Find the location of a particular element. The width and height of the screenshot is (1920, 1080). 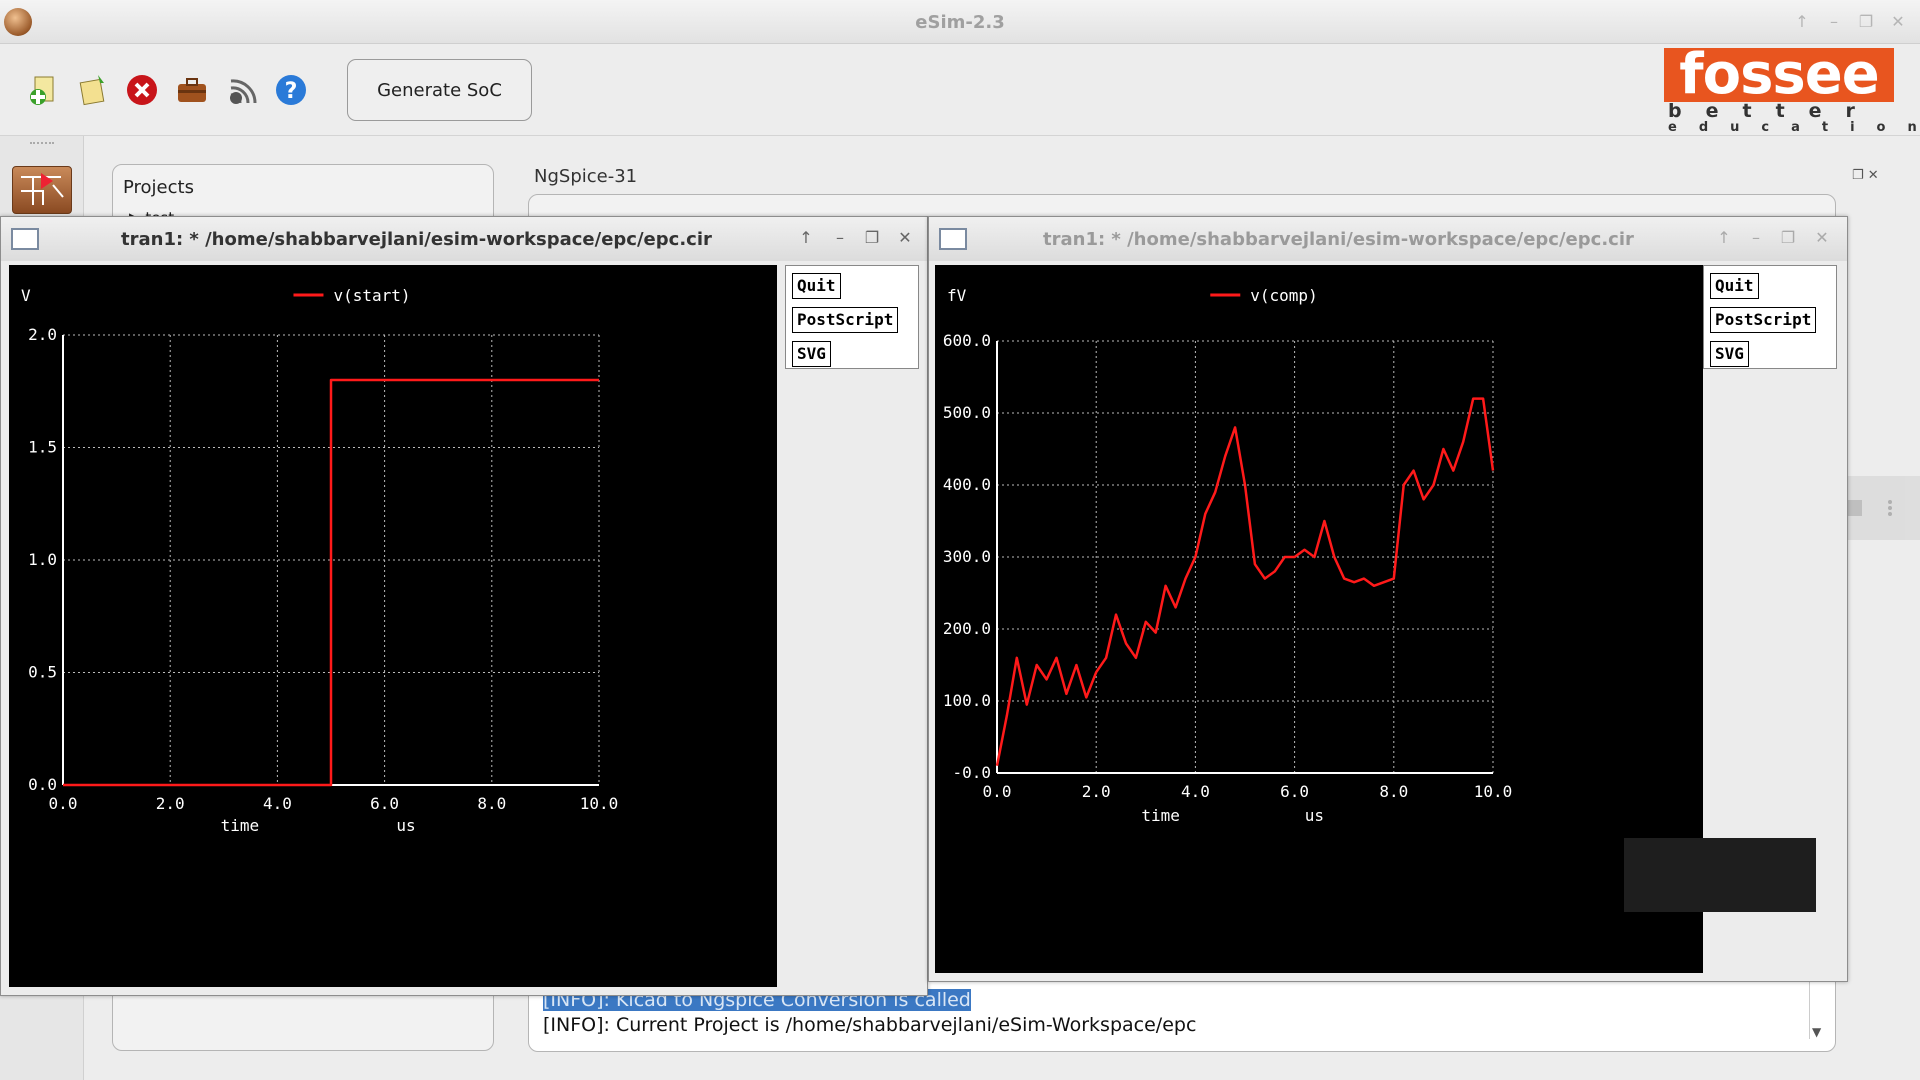

series-line-vcomp is located at coordinates (1245, 582).